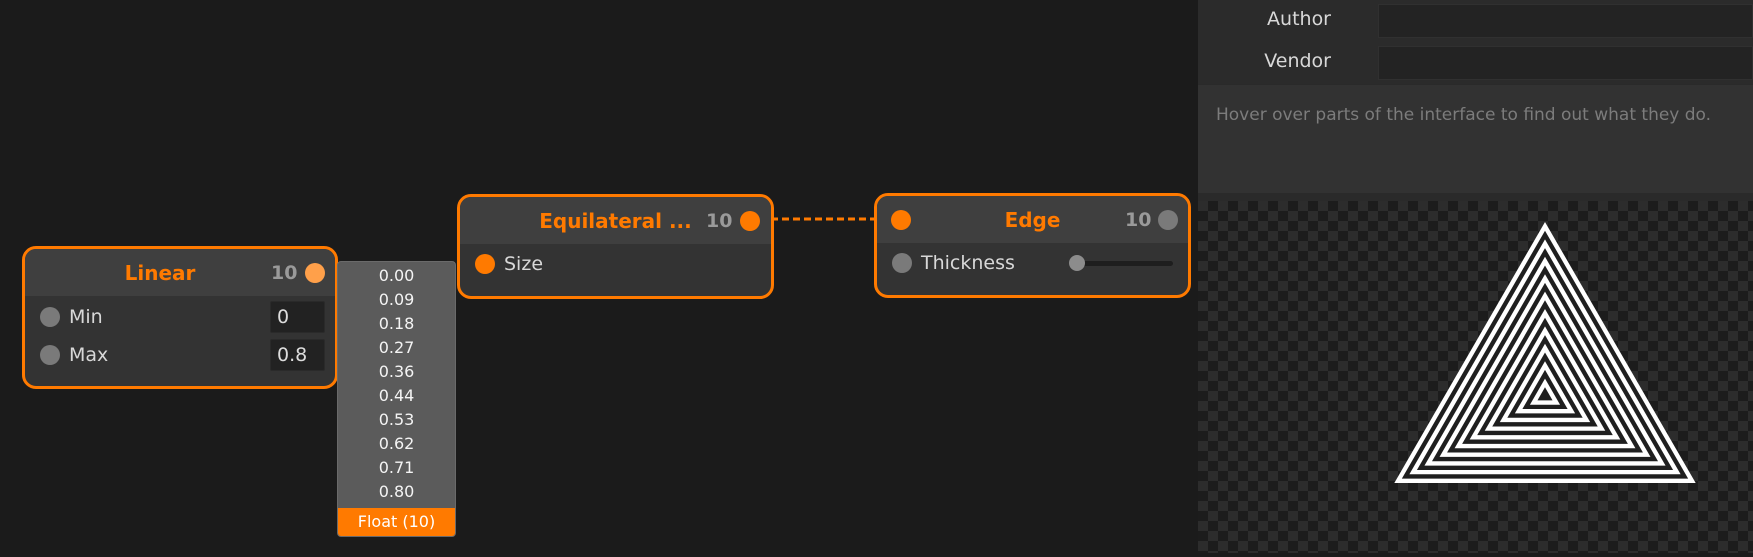 This screenshot has height=557, width=1753. I want to click on input-row-max: Max 0.8, so click(180, 355).